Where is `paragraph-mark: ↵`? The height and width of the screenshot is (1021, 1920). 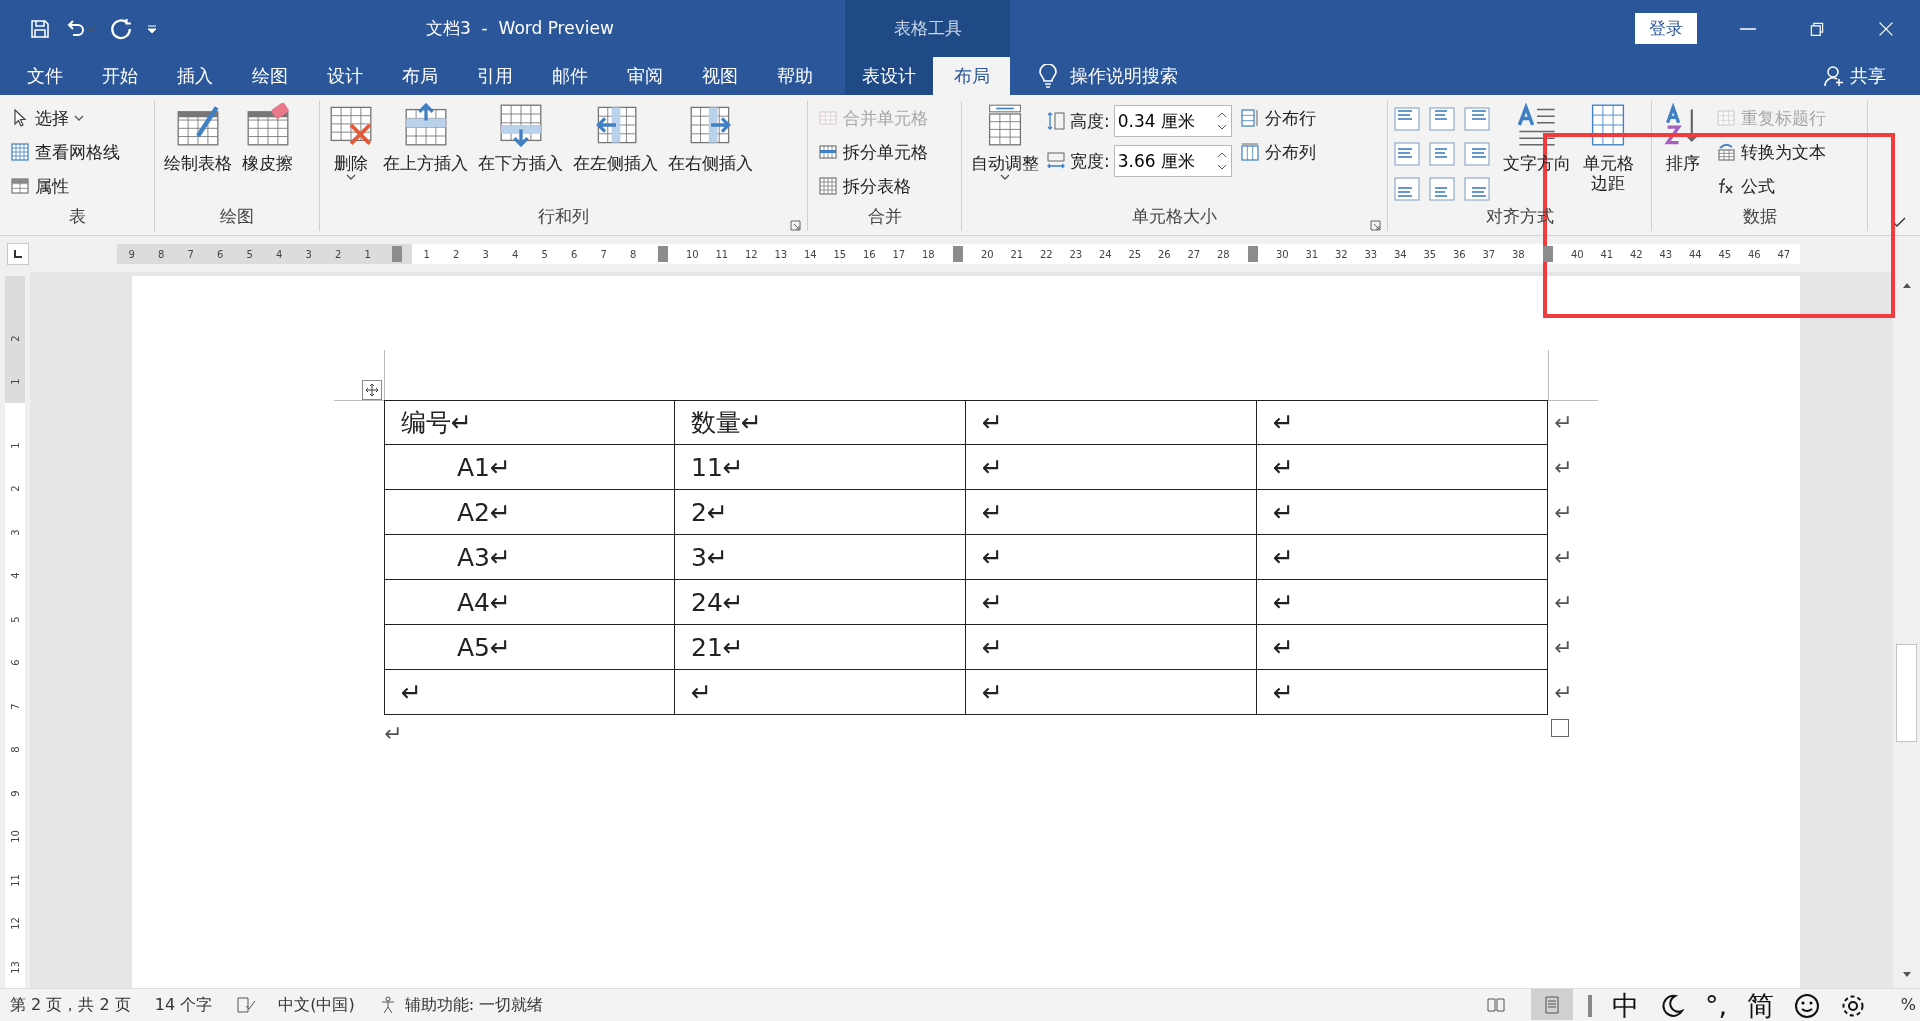 paragraph-mark: ↵ is located at coordinates (393, 733).